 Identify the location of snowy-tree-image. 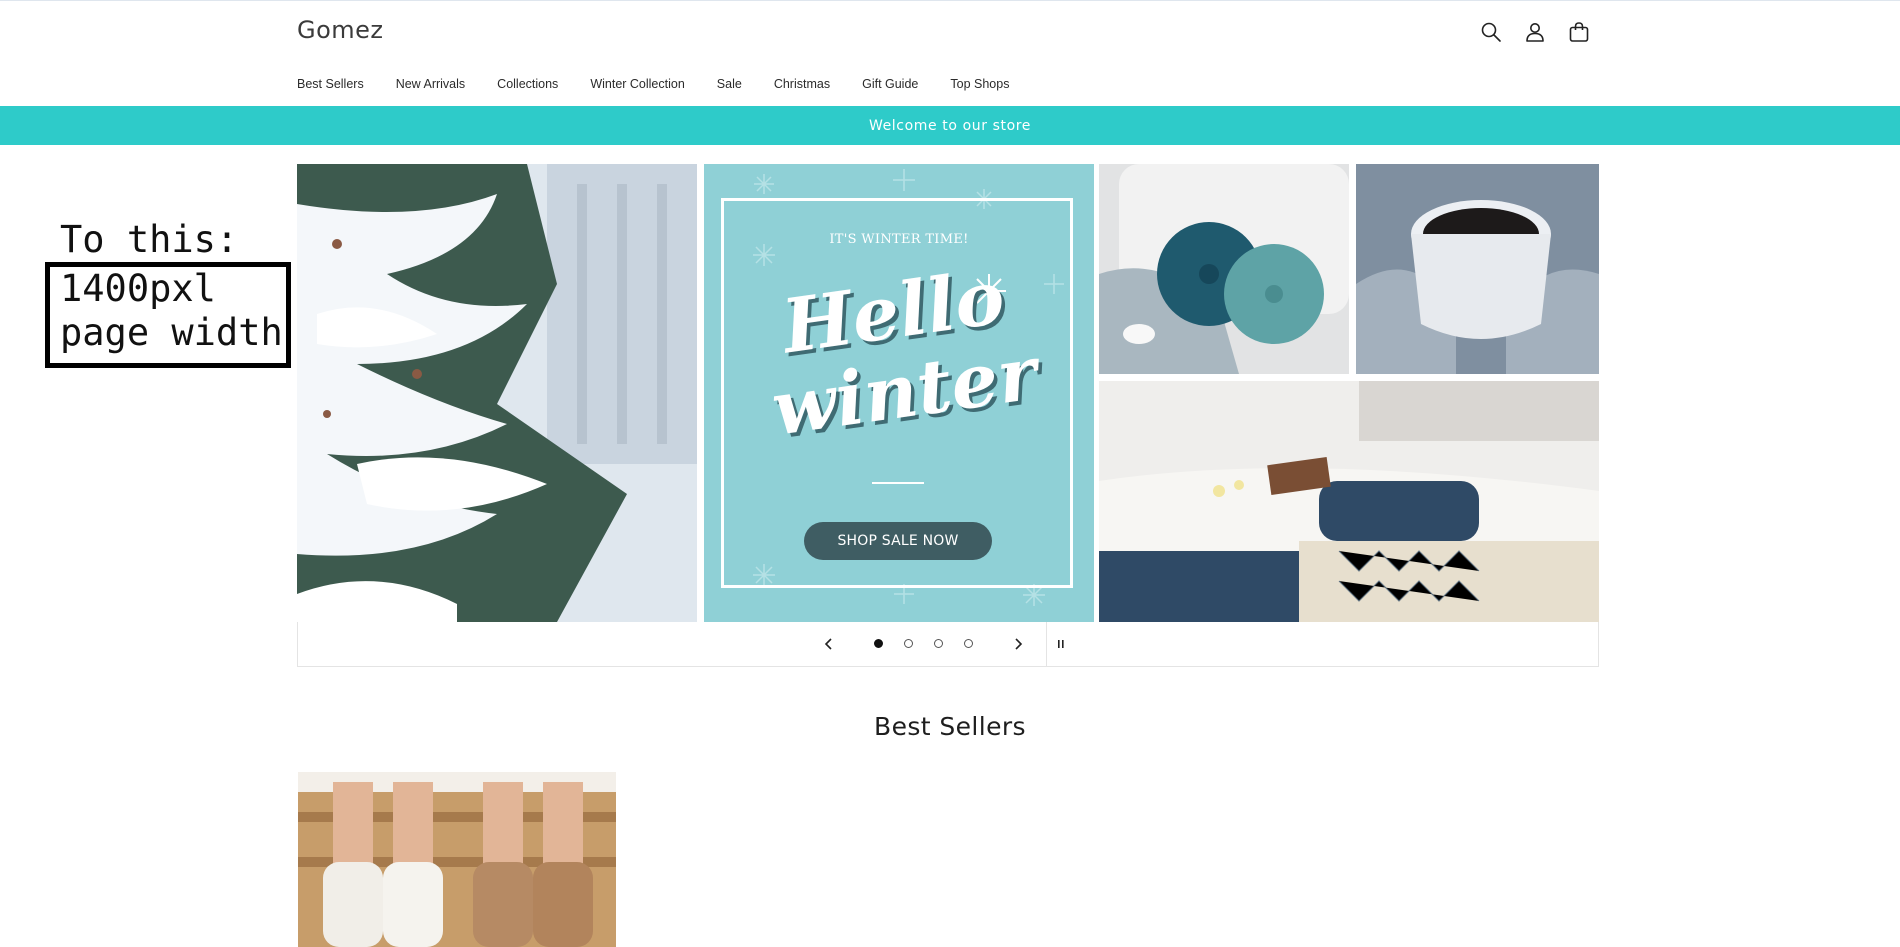
(497, 393).